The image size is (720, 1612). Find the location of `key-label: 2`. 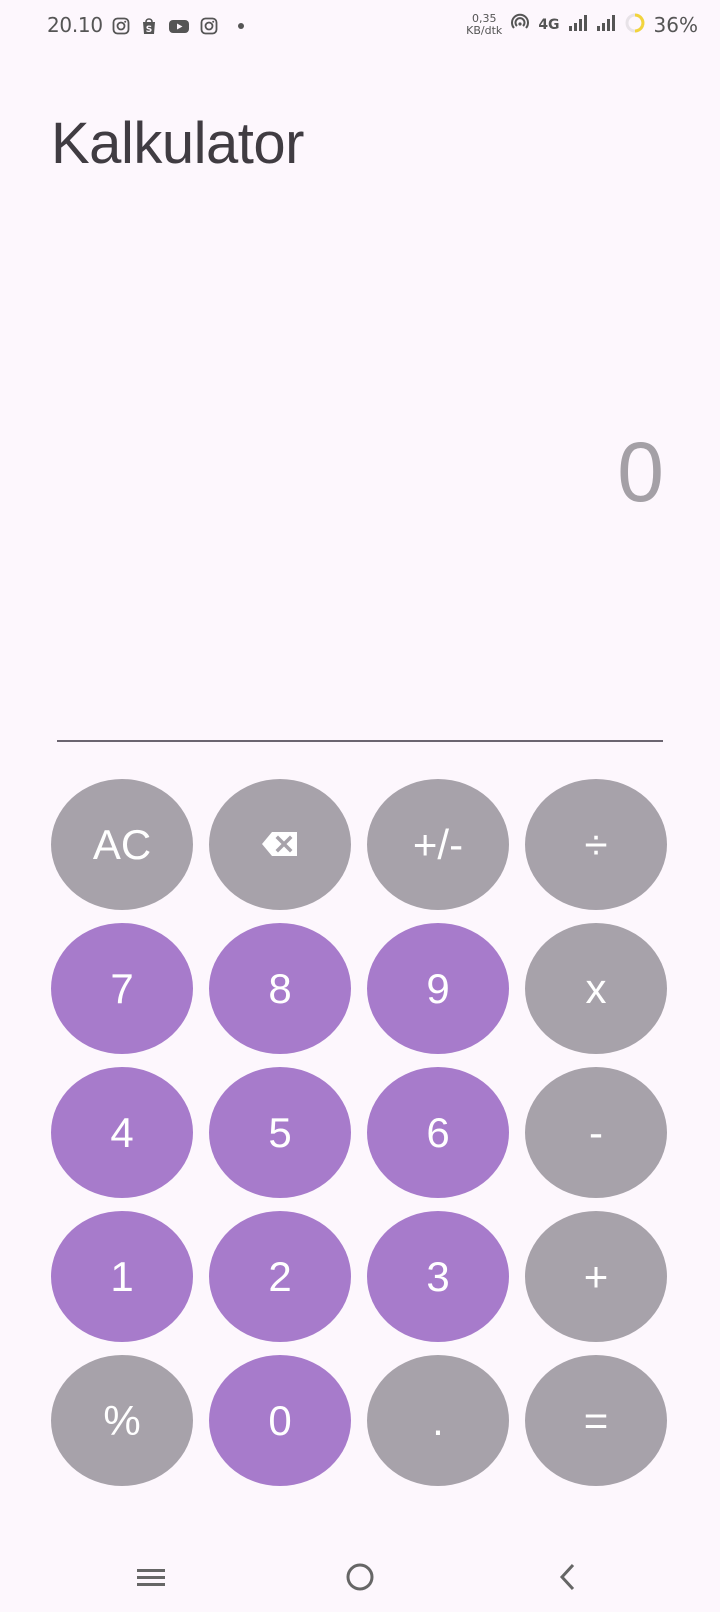

key-label: 2 is located at coordinates (280, 1276).